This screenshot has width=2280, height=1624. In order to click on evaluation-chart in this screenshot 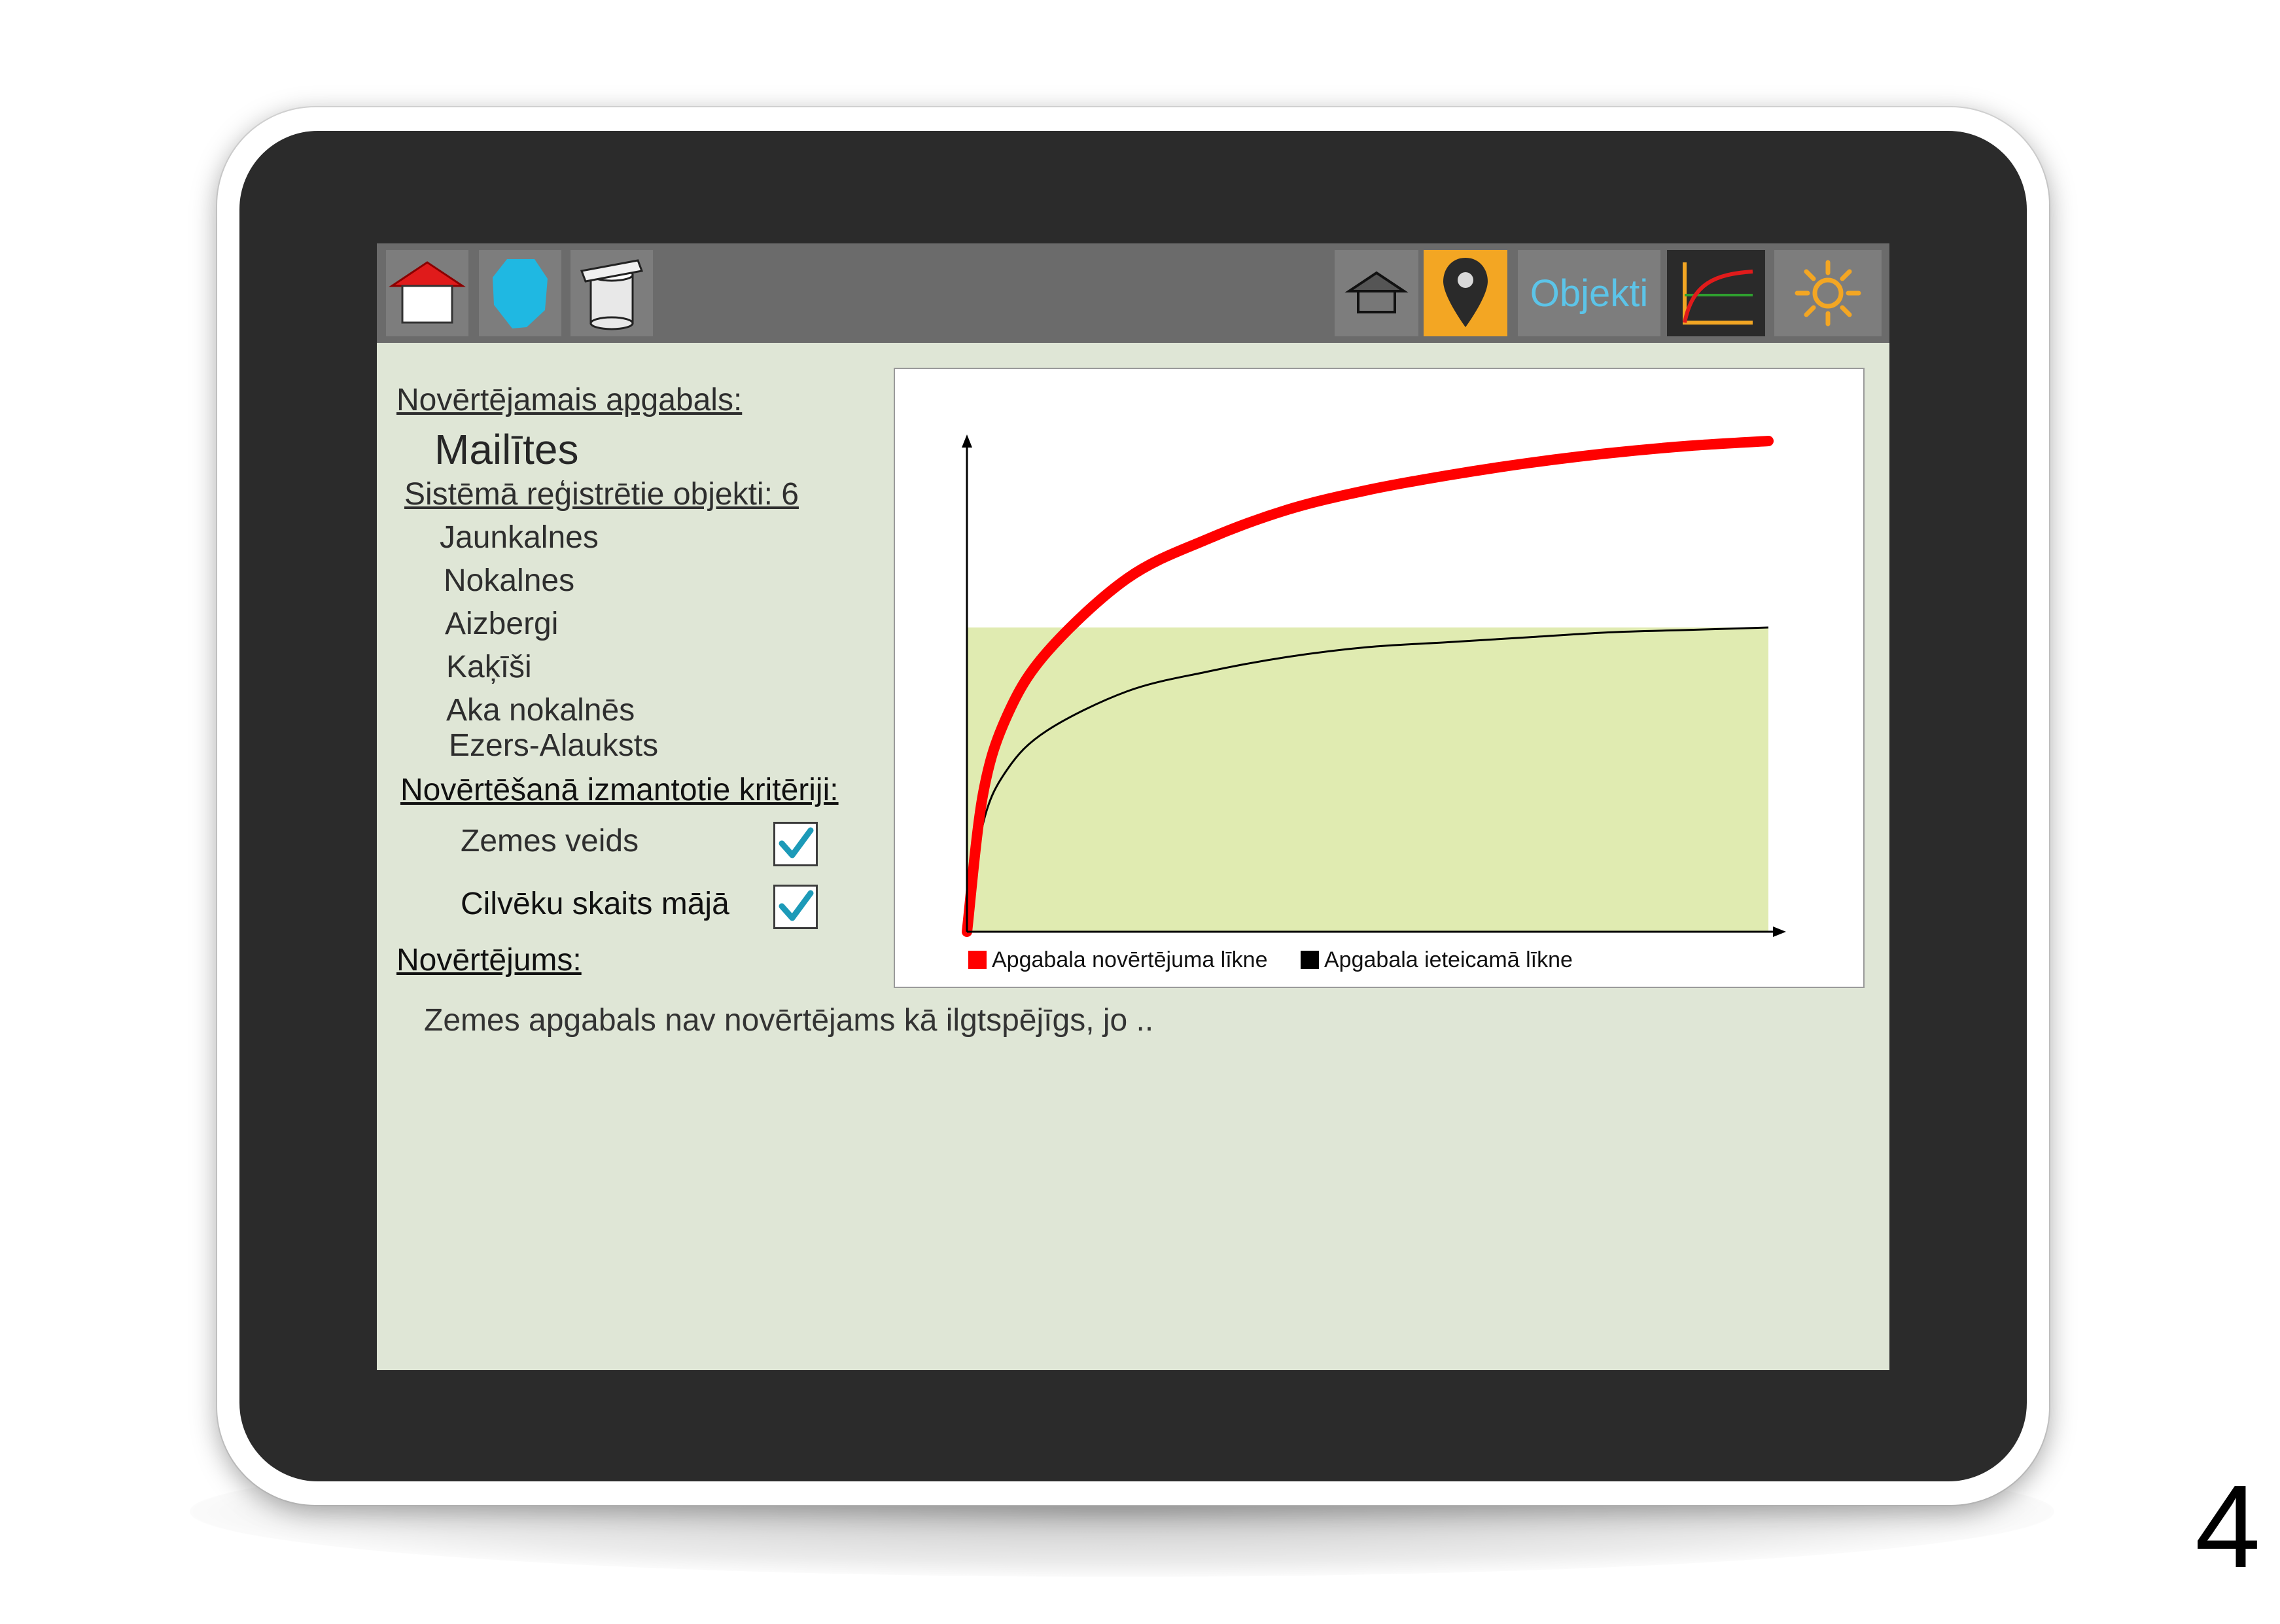, I will do `click(1374, 685)`.